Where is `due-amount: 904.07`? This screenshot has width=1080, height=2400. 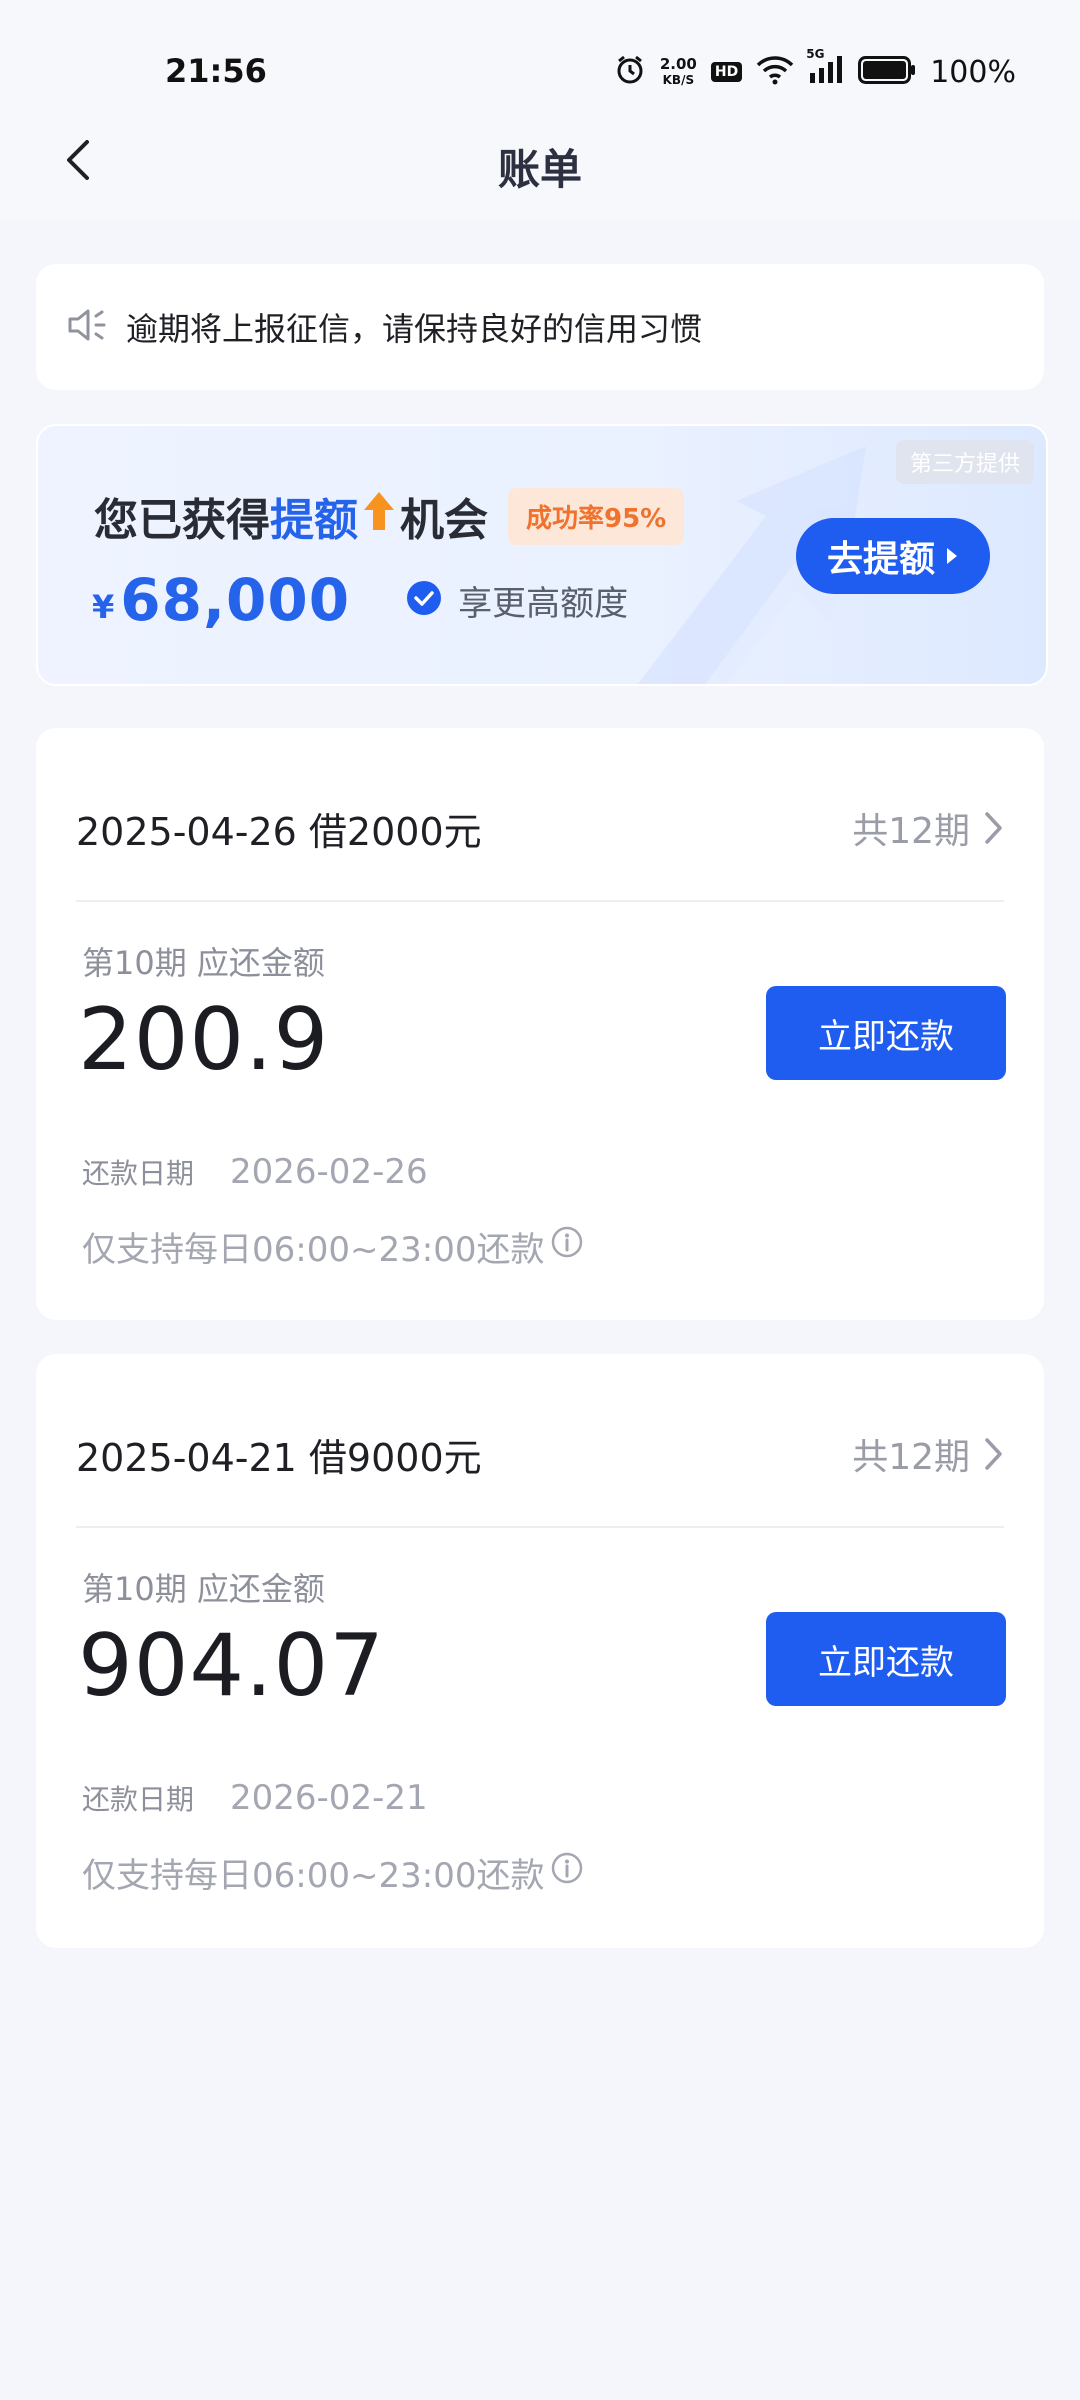
due-amount: 904.07 is located at coordinates (231, 1666).